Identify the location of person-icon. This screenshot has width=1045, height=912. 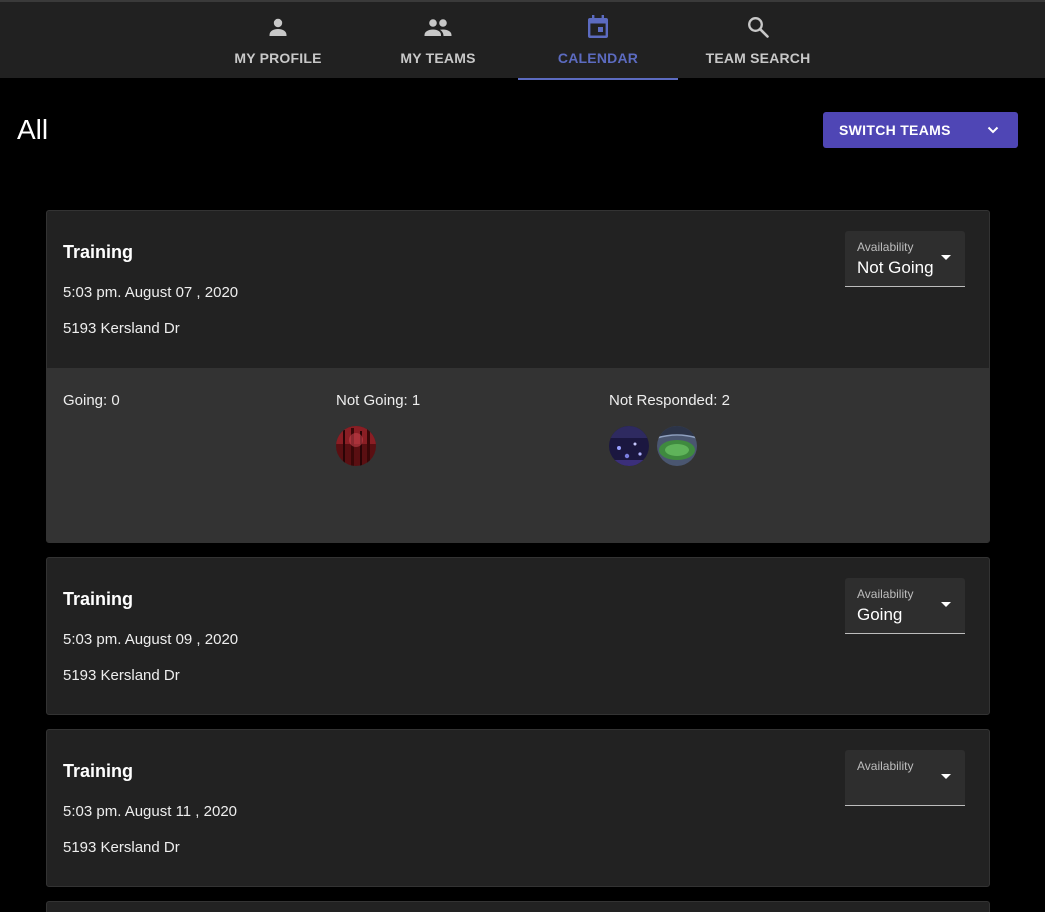
(278, 27).